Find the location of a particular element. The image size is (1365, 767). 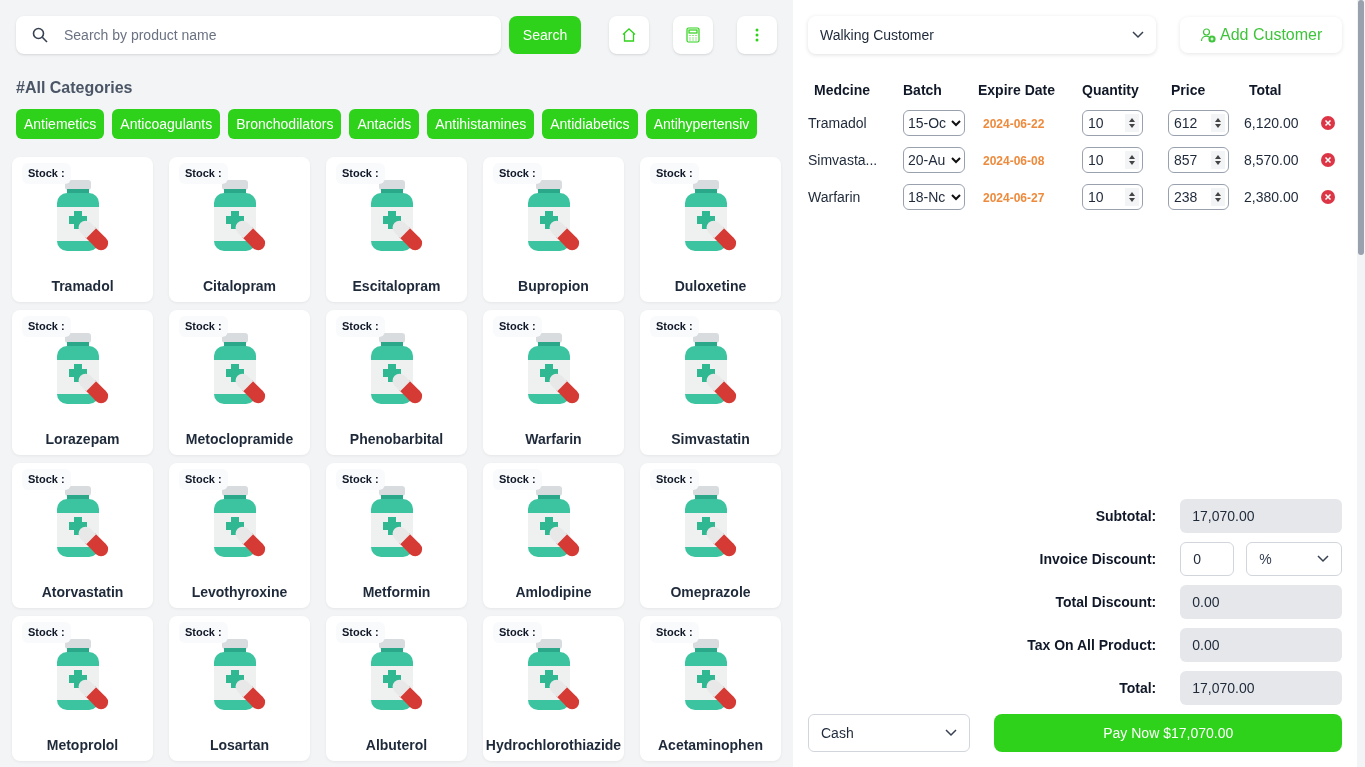

product-card: Stock : Simvastatin is located at coordinates (710, 382).